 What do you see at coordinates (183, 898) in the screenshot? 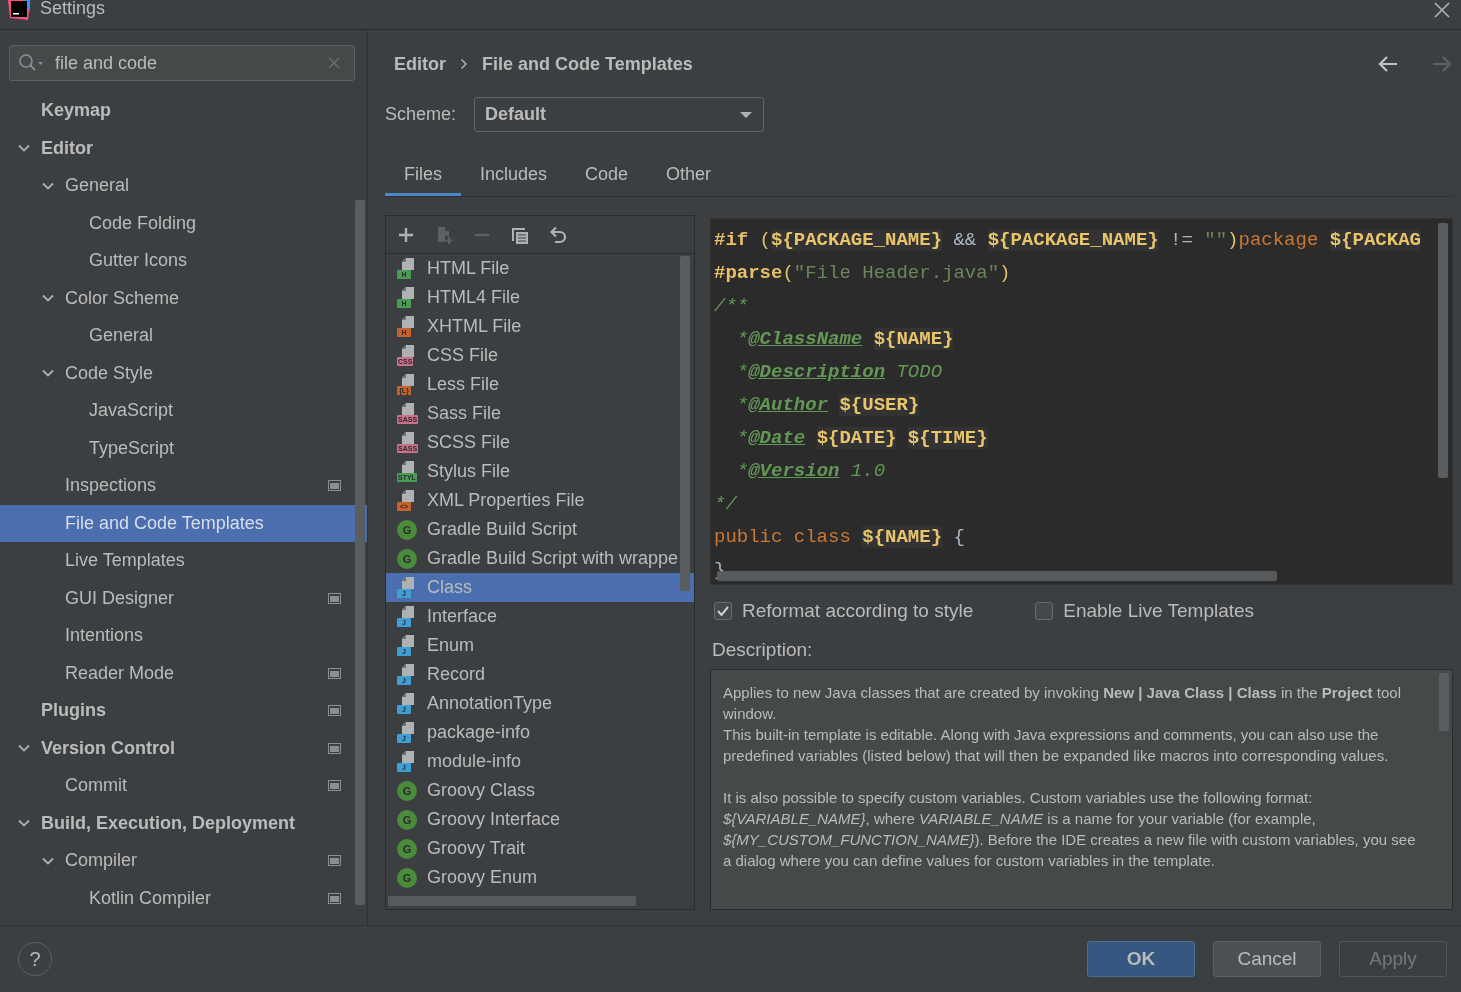
I see `tree-item: Kotlin Compiler` at bounding box center [183, 898].